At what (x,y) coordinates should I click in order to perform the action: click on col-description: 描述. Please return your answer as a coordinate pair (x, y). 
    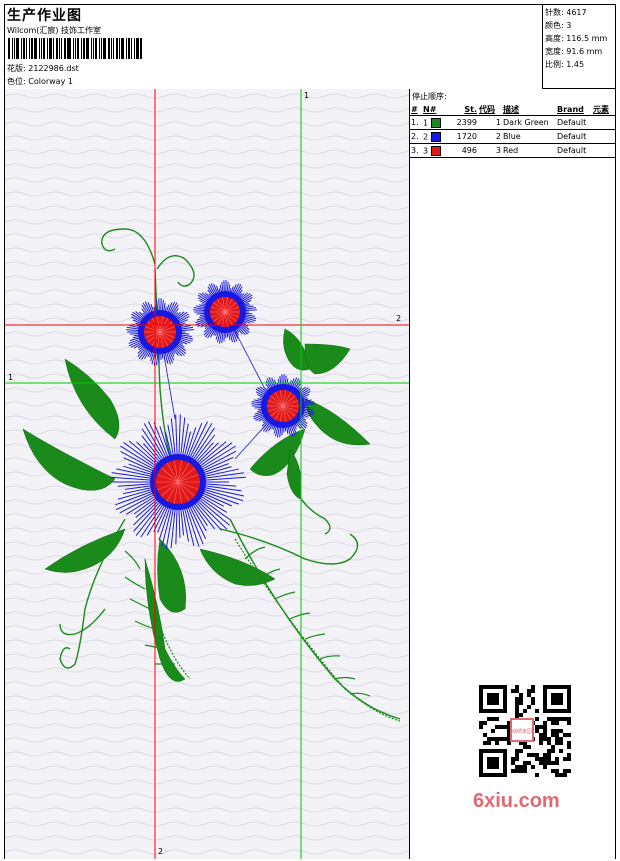
    Looking at the image, I should click on (511, 109).